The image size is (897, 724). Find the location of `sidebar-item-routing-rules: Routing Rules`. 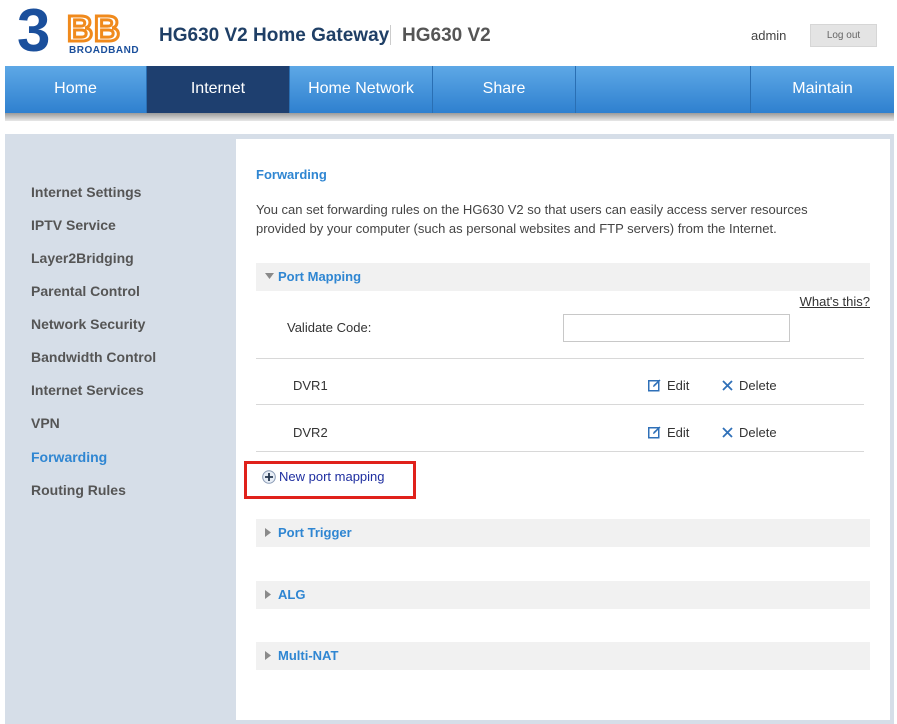

sidebar-item-routing-rules: Routing Rules is located at coordinates (78, 490).